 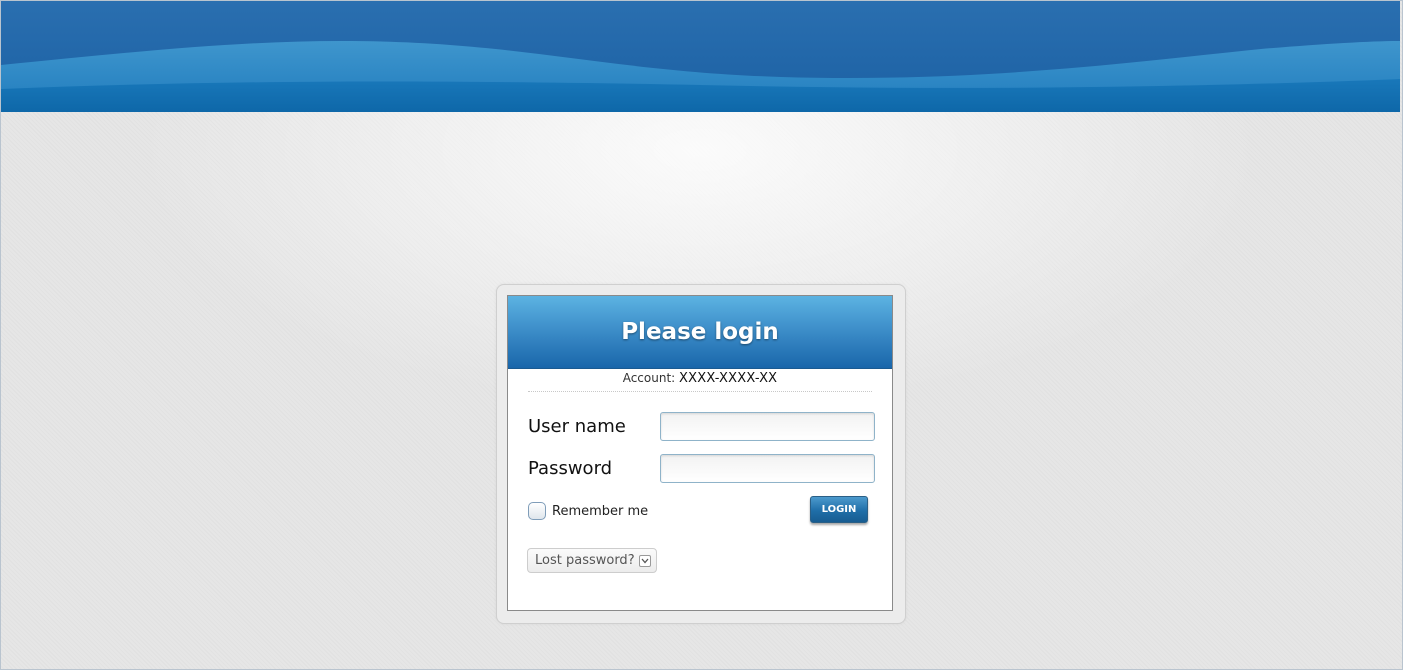 What do you see at coordinates (600, 511) in the screenshot?
I see `remember-me-label: Remember me` at bounding box center [600, 511].